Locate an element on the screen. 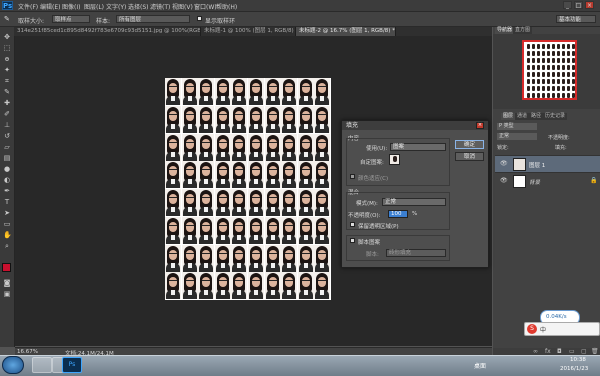  preserve-transparency-checkbox is located at coordinates (352, 224).